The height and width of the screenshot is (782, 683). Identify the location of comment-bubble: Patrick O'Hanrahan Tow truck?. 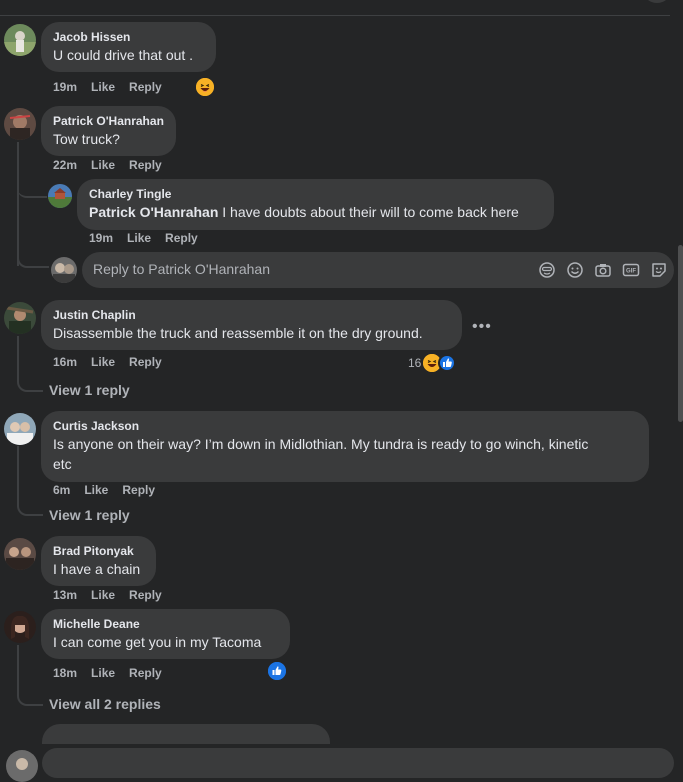
(108, 131).